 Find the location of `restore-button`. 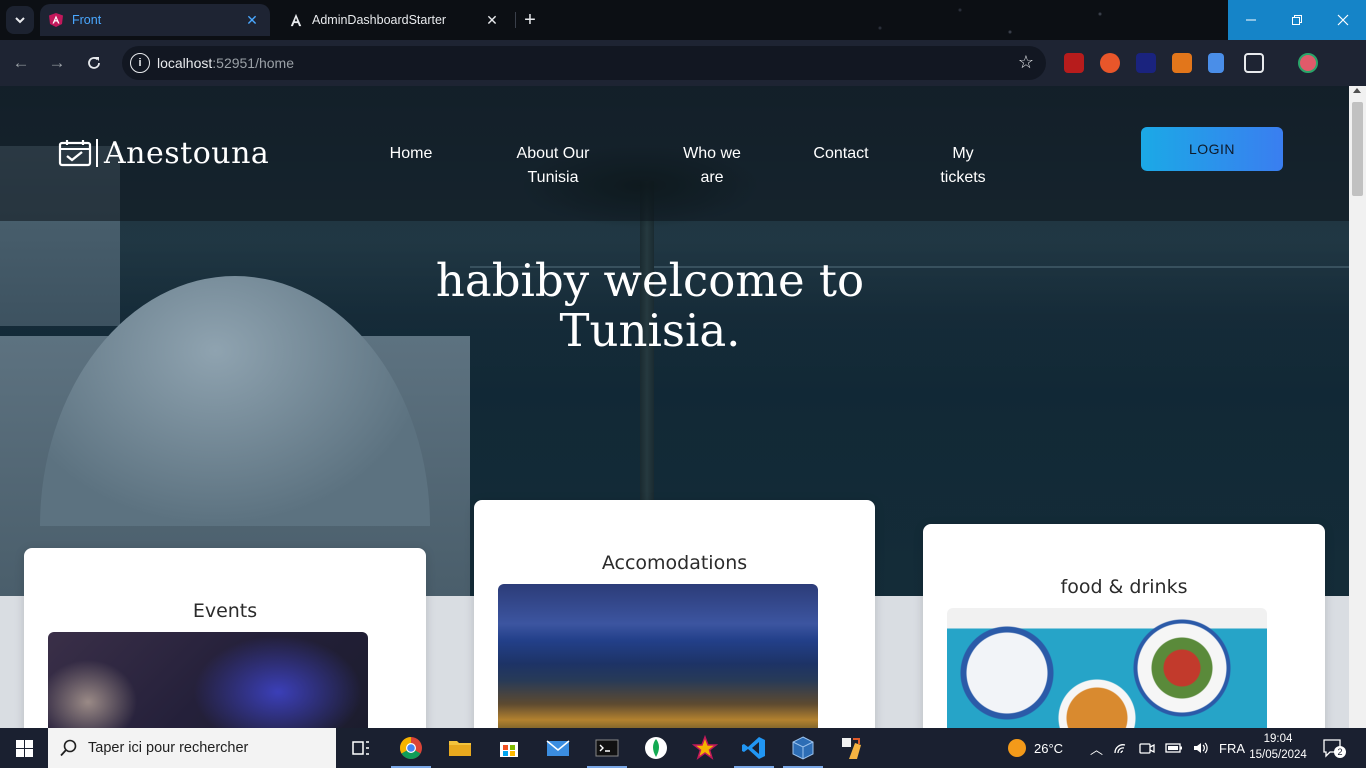

restore-button is located at coordinates (1297, 20).